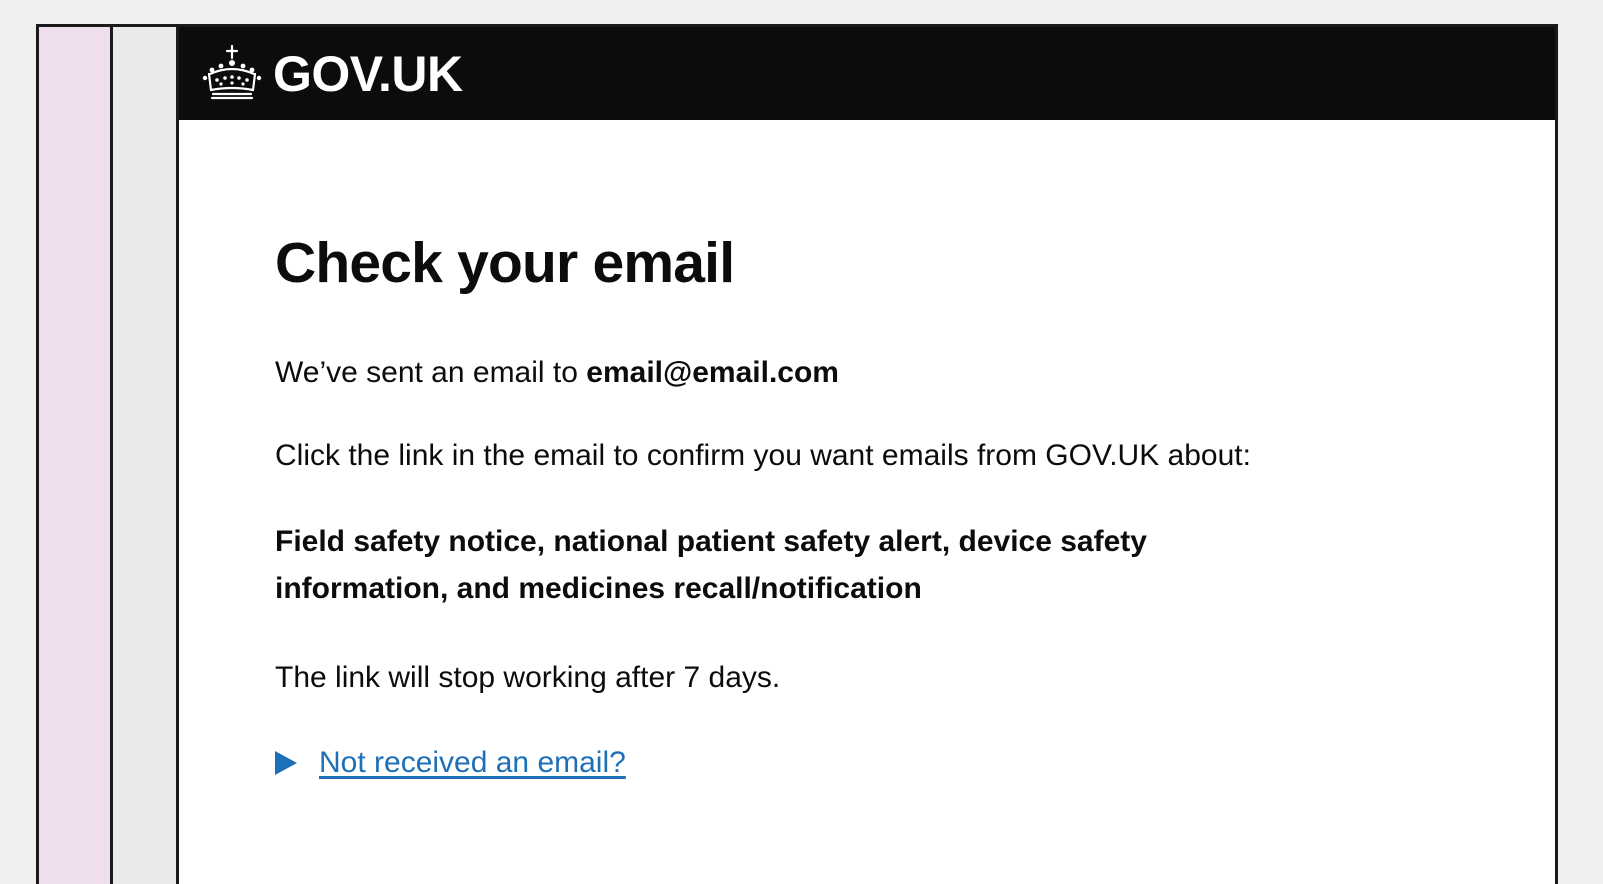  What do you see at coordinates (286, 762) in the screenshot?
I see `caret-right-icon` at bounding box center [286, 762].